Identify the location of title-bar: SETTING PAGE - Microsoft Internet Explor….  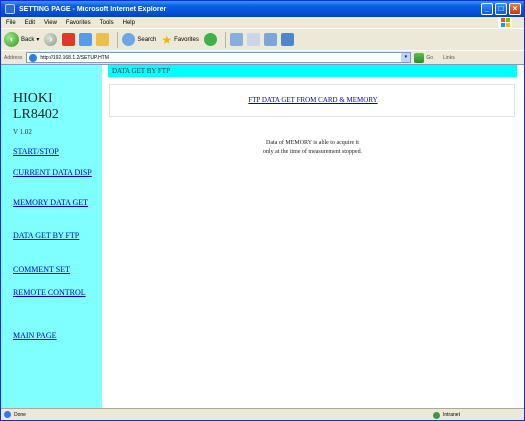
(262, 9).